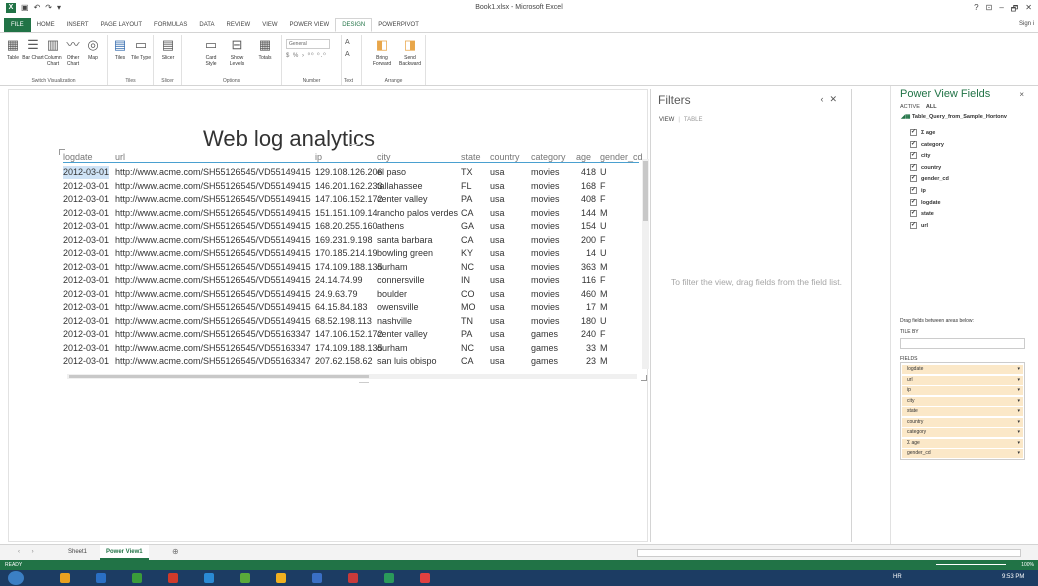 The height and width of the screenshot is (586, 1038). Describe the element at coordinates (78, 25) in the screenshot. I see `tab-insert: INSERT` at that location.